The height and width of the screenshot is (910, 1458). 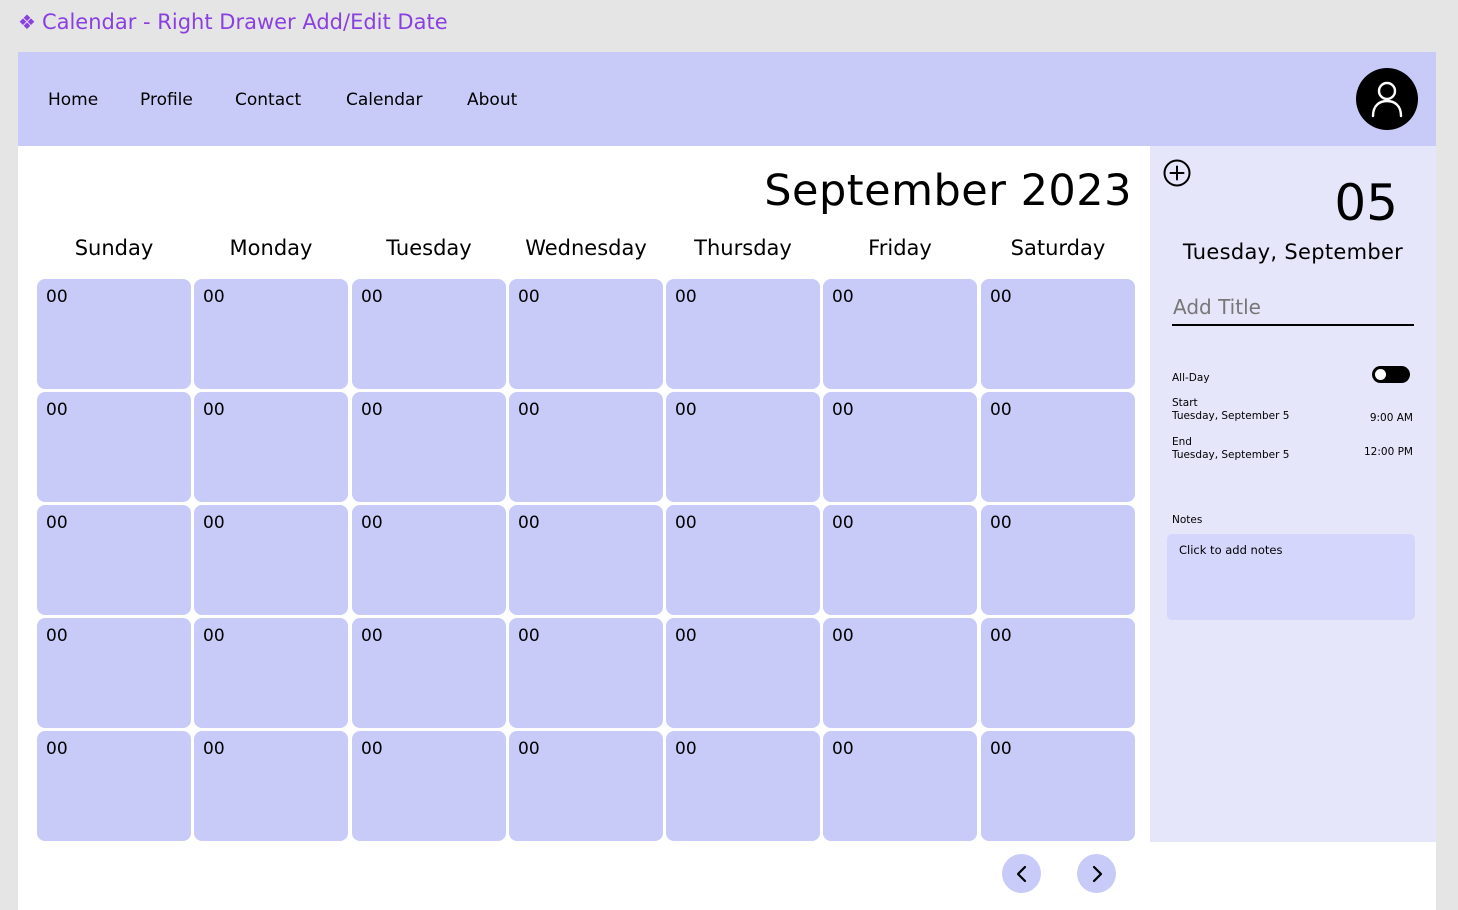 I want to click on nav-home: Home, so click(x=73, y=100).